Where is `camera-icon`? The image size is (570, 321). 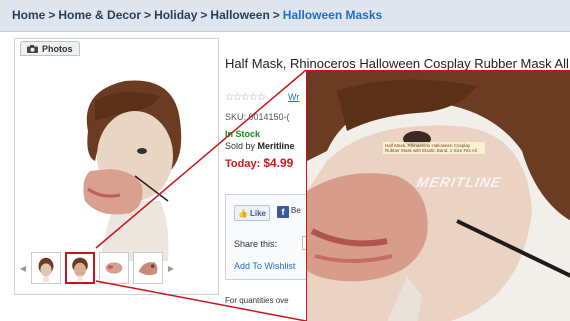 camera-icon is located at coordinates (32, 49).